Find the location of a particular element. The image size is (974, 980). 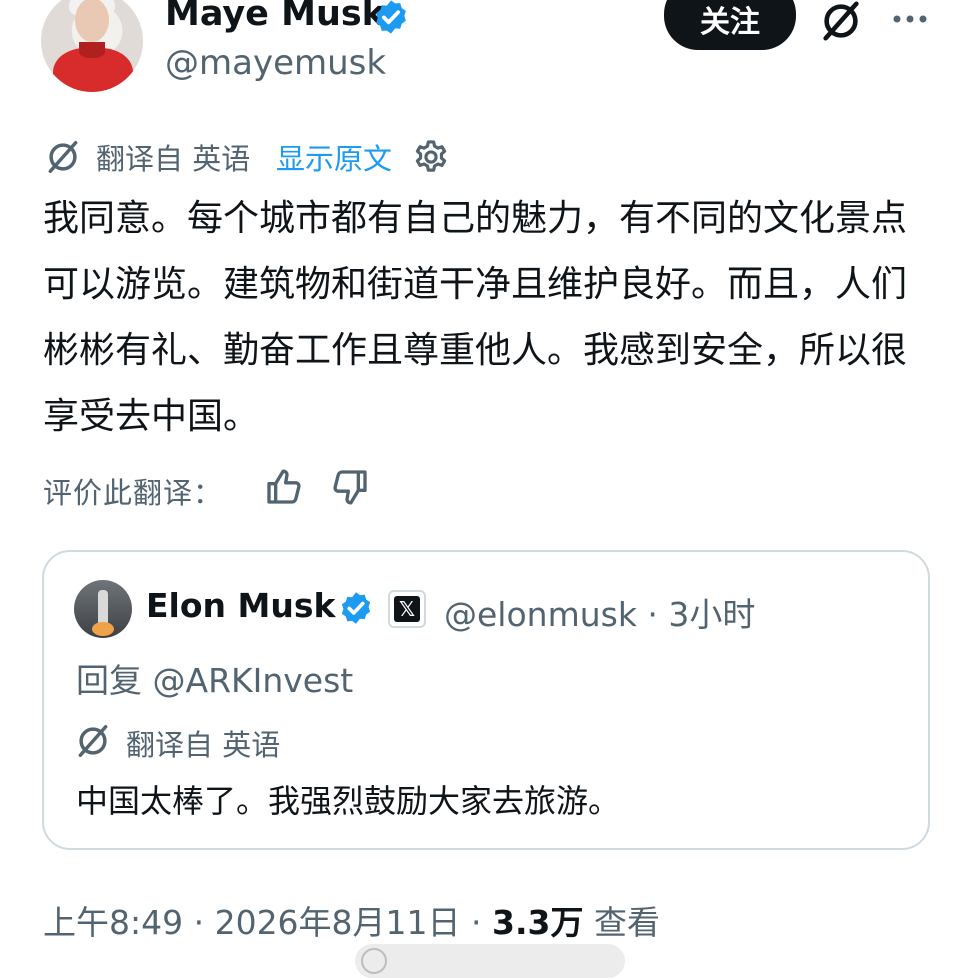

views-count: 3.3万 is located at coordinates (538, 922).